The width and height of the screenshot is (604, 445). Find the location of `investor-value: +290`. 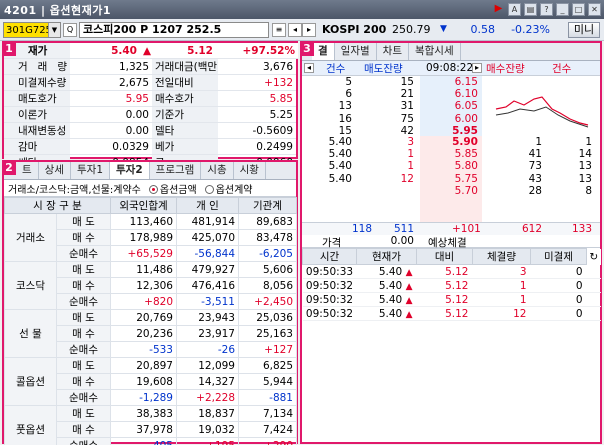

investor-value: +290 is located at coordinates (267, 441).